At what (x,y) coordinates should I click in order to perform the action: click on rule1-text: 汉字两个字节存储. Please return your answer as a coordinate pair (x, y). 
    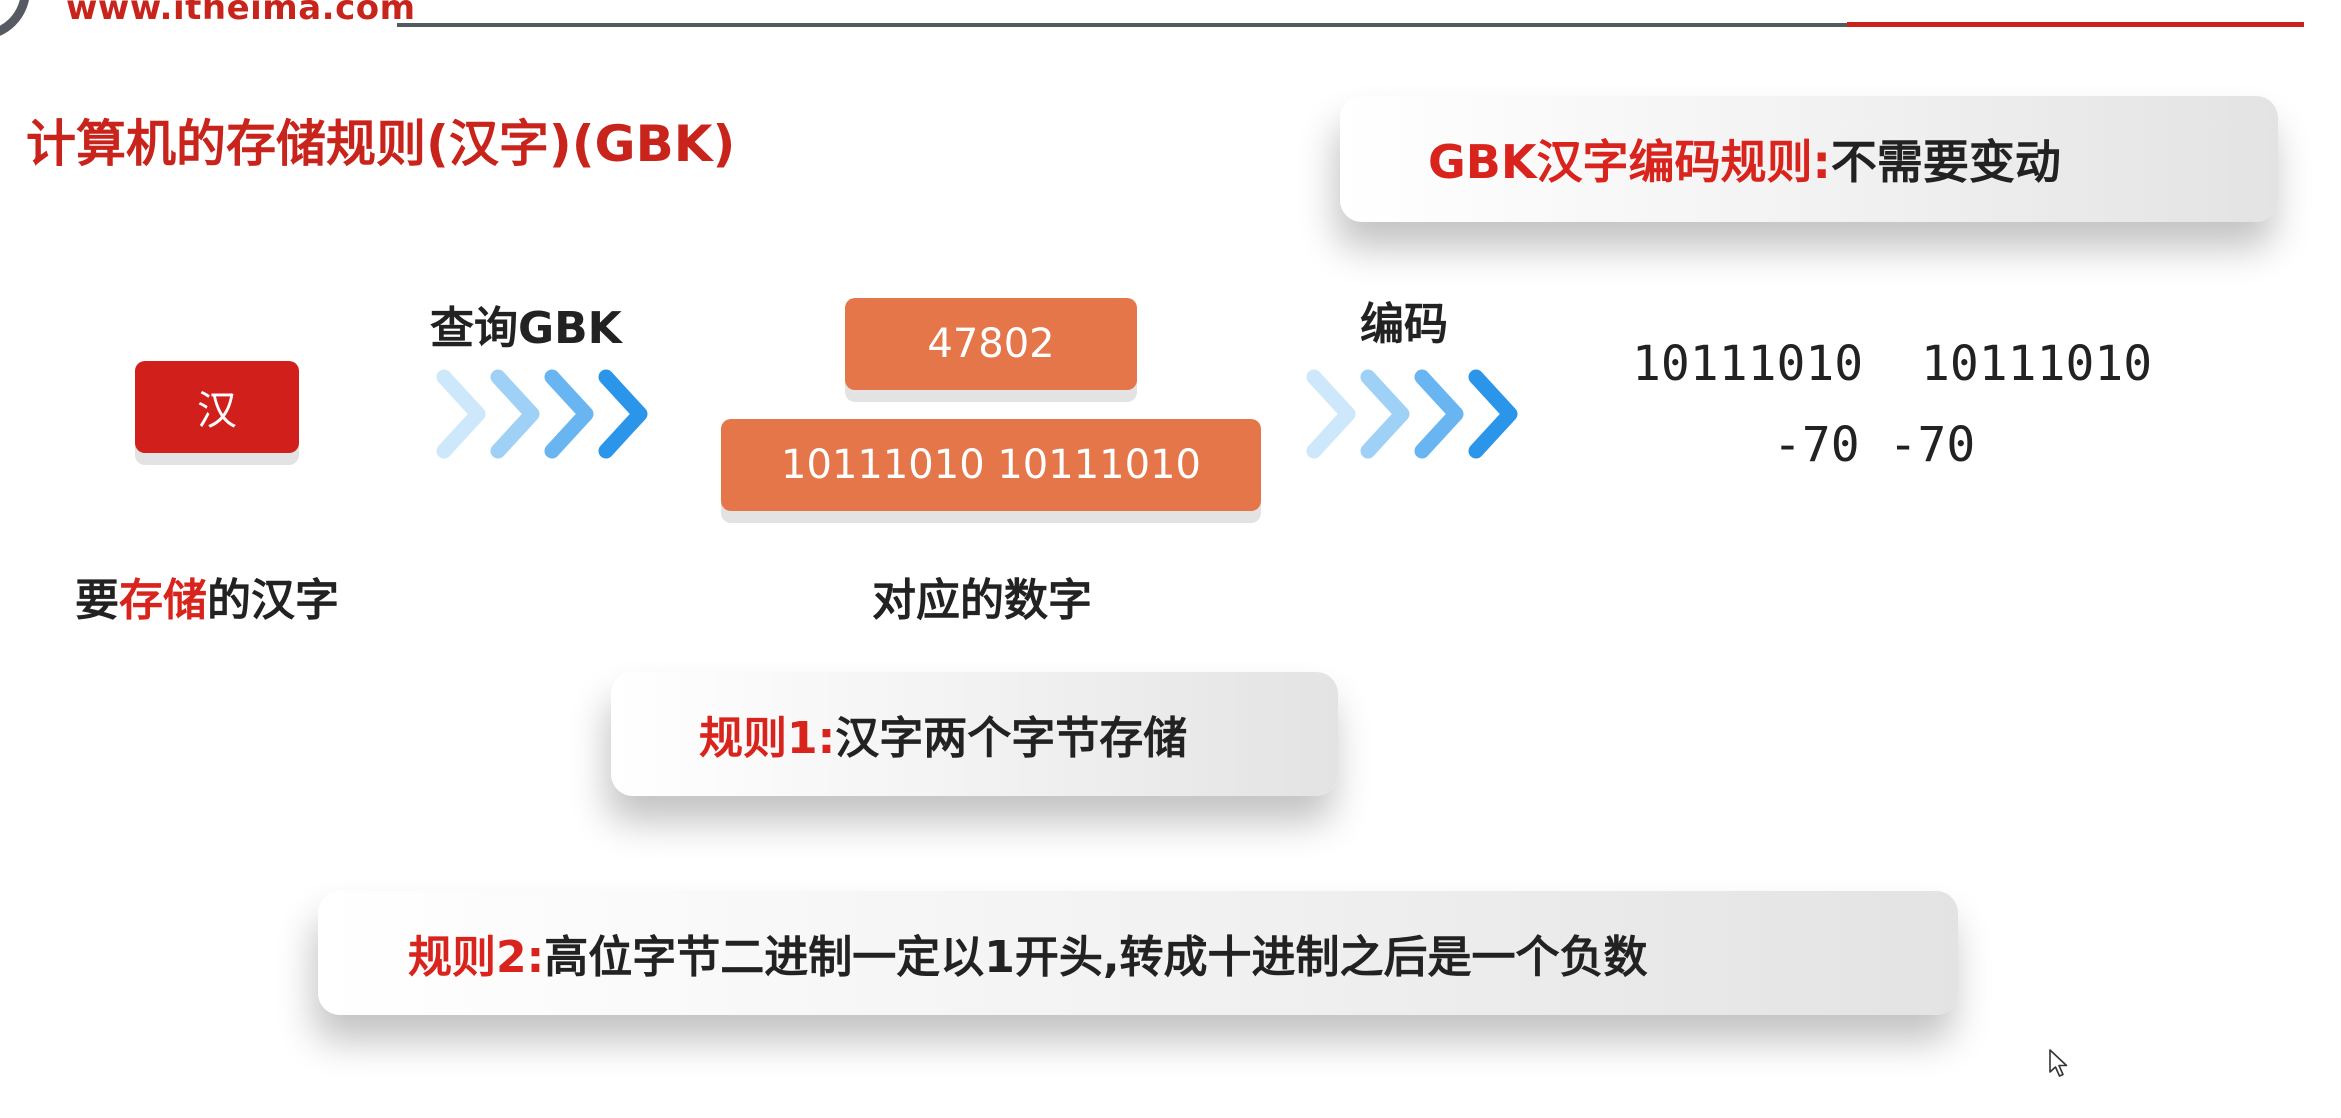
    Looking at the image, I should click on (1011, 738).